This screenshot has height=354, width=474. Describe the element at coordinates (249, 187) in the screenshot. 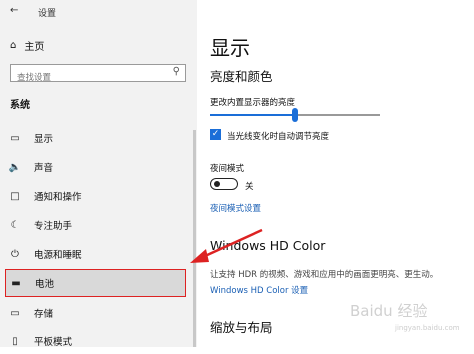

I see `night-mode-state: 关` at that location.